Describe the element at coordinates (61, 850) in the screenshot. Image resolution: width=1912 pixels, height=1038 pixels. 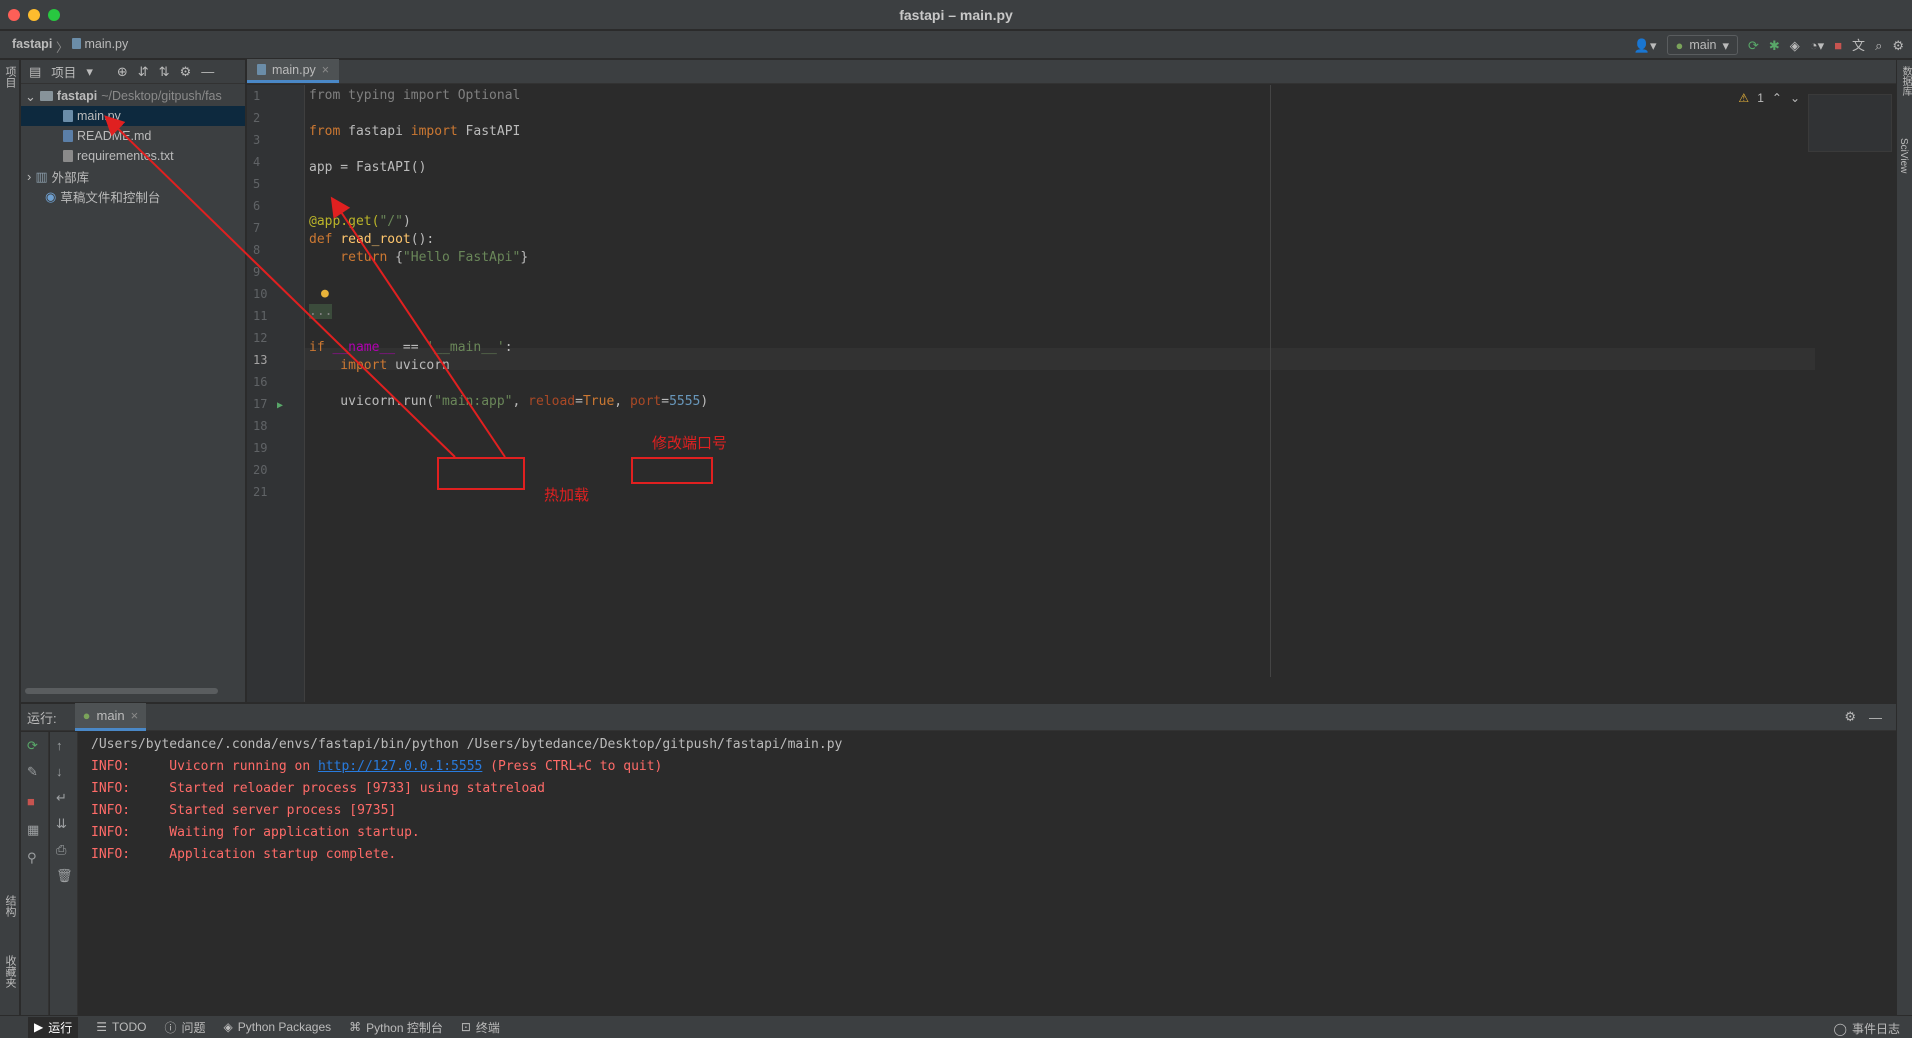
I see `print-icon: ⎙` at that location.